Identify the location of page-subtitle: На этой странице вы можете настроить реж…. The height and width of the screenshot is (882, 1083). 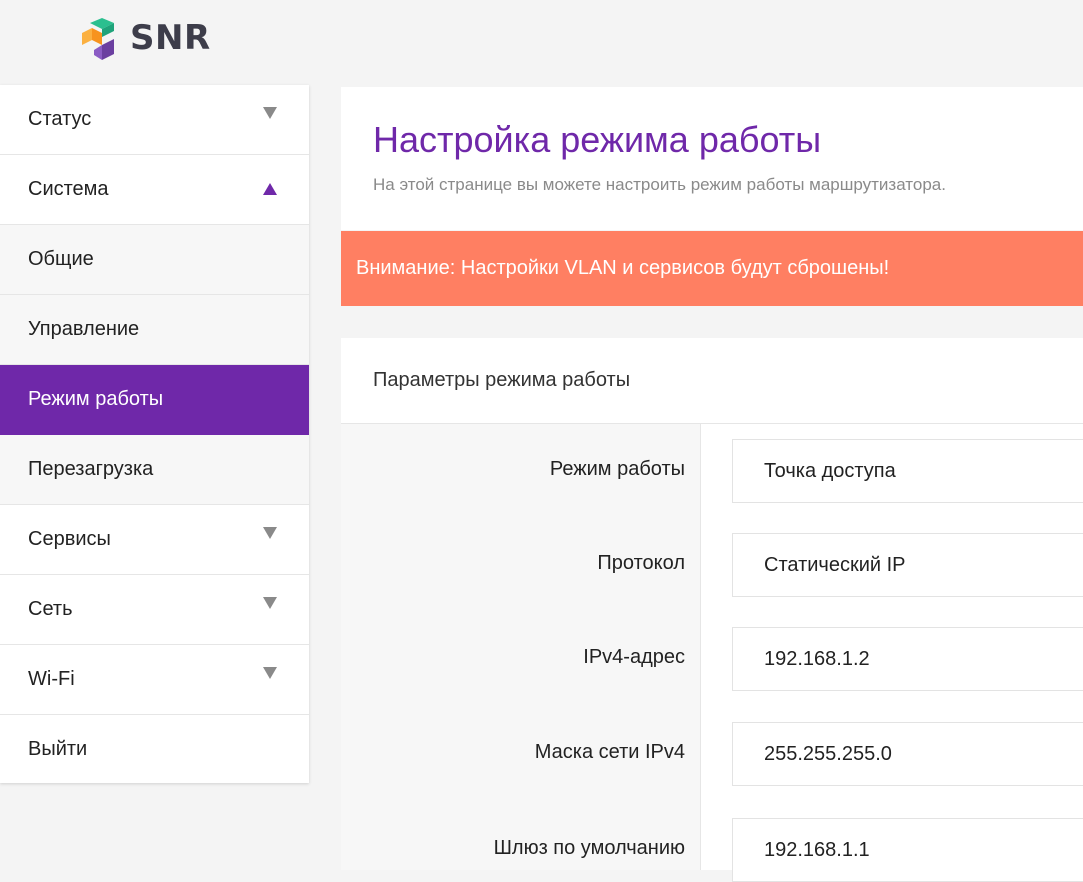
(659, 184).